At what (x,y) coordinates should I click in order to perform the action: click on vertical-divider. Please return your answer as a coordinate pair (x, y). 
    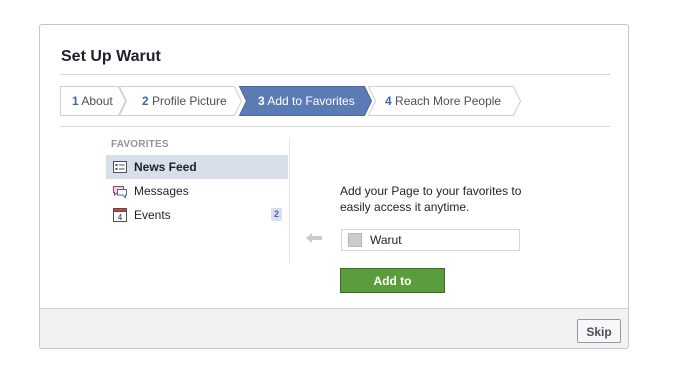
    Looking at the image, I should click on (289, 200).